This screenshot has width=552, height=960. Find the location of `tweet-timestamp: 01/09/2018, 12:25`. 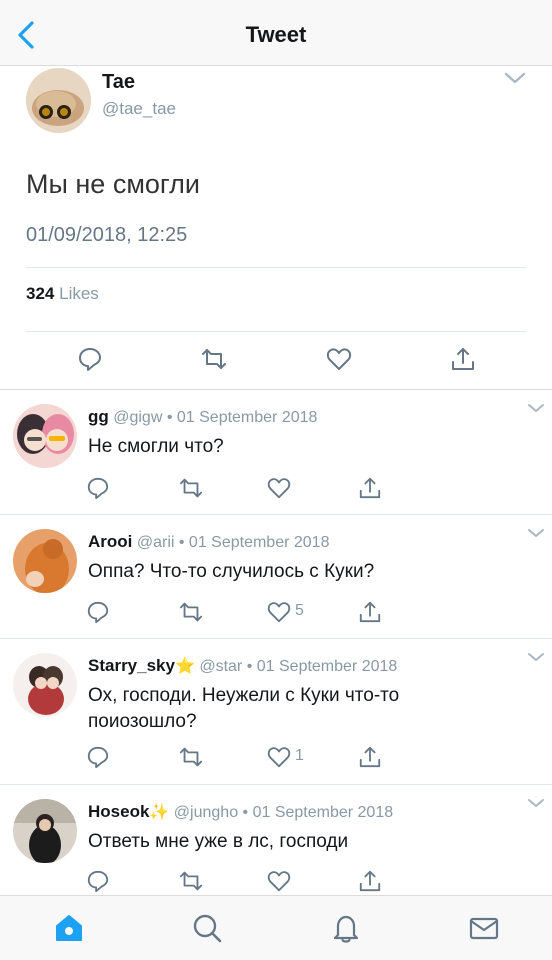

tweet-timestamp: 01/09/2018, 12:25 is located at coordinates (107, 235).